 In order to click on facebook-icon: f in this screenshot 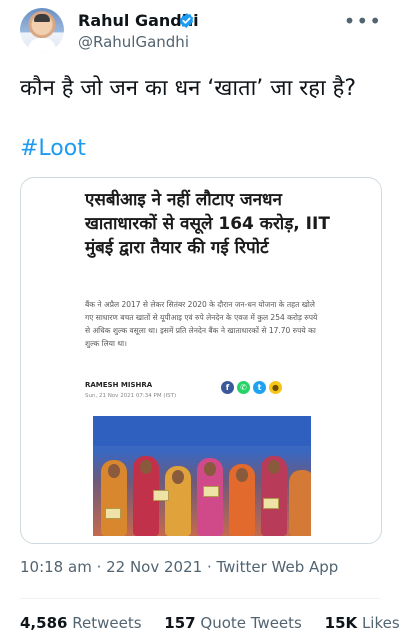, I will do `click(227, 387)`.